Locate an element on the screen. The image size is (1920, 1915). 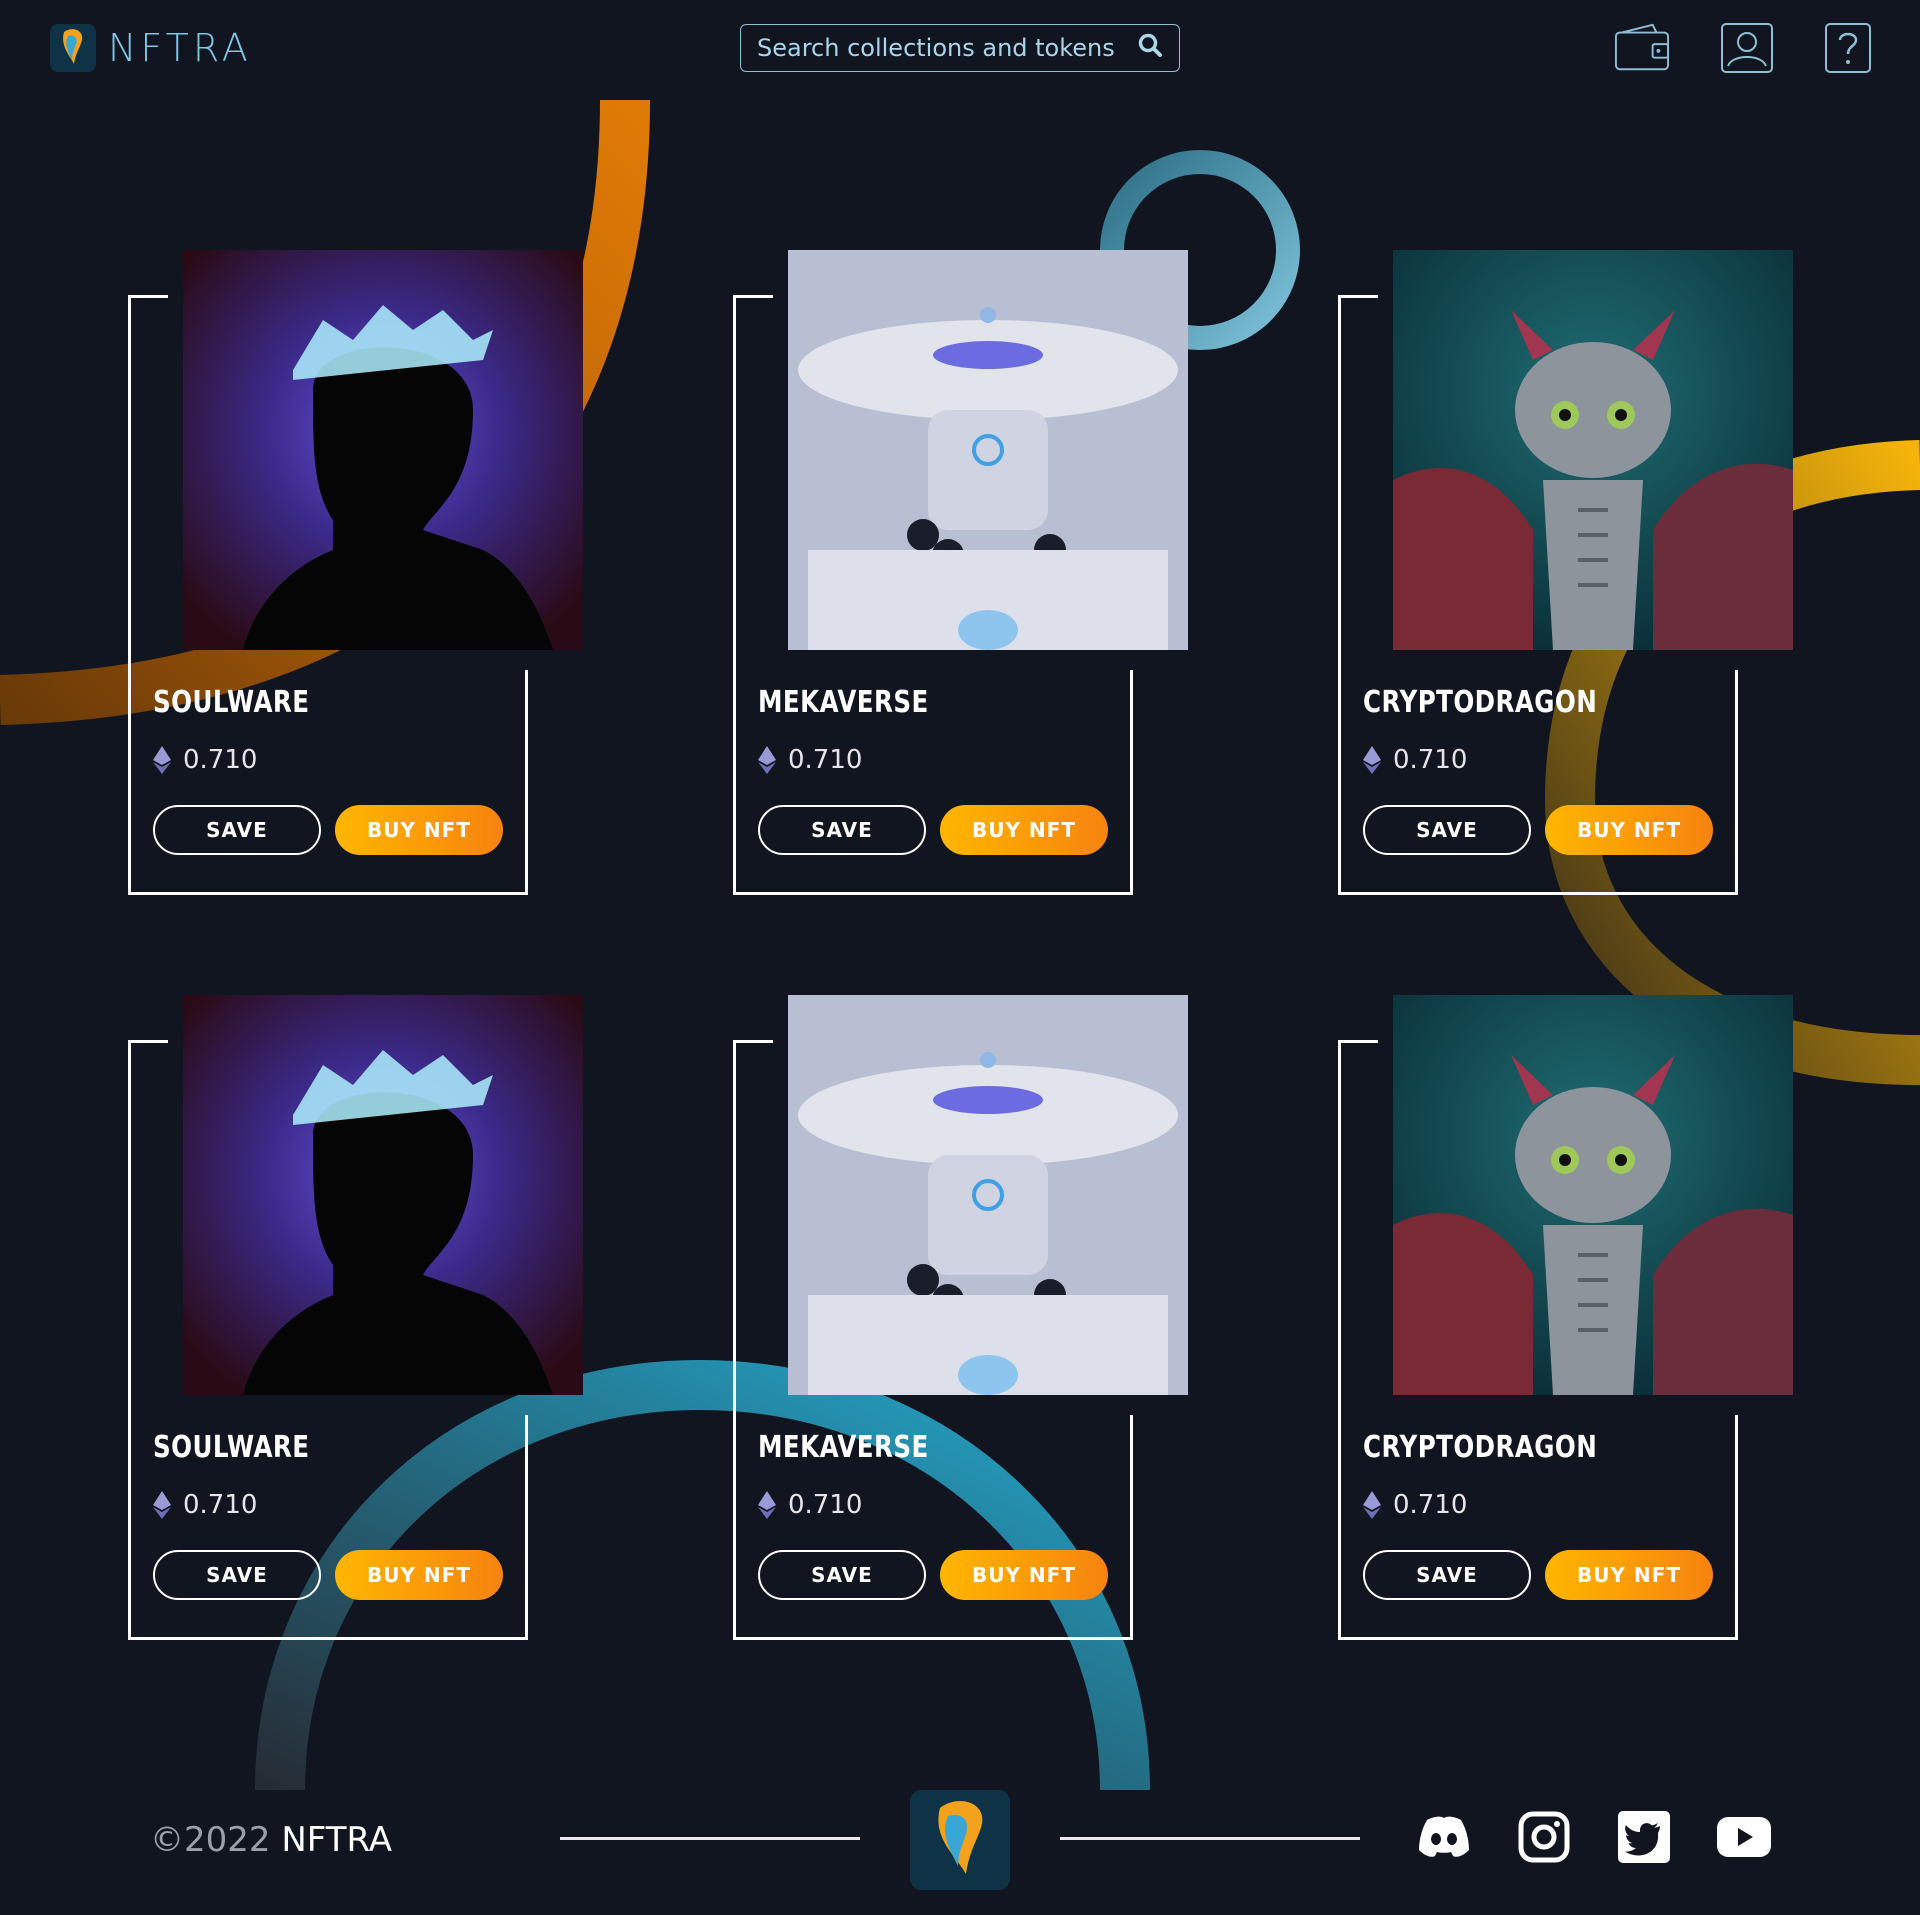
search-input: Search collections and tokens is located at coordinates (960, 48).